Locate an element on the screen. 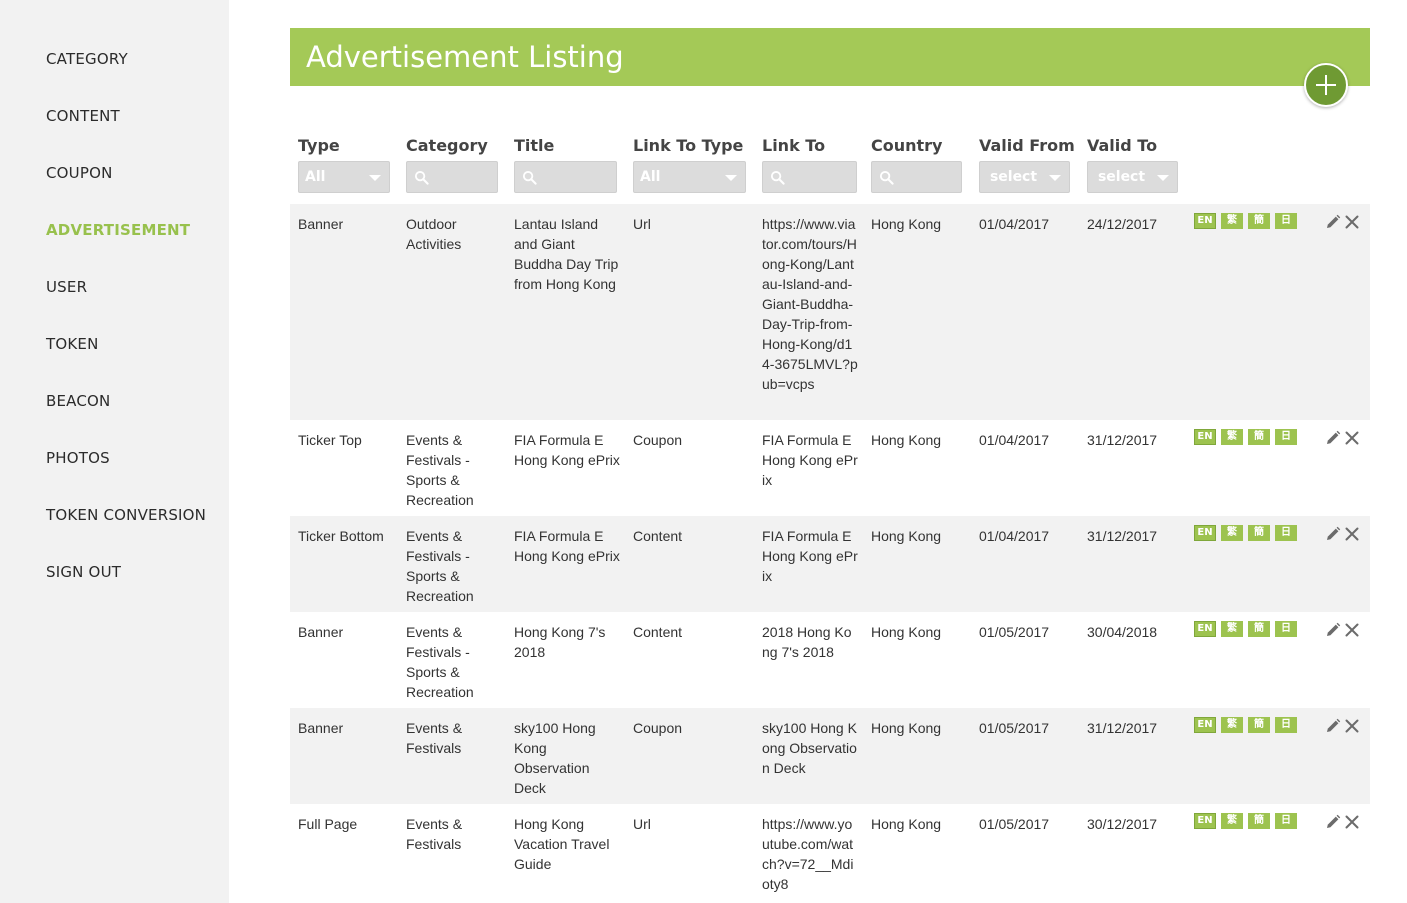 This screenshot has height=903, width=1407. column-header-valid-from: Valid From is located at coordinates (1027, 145).